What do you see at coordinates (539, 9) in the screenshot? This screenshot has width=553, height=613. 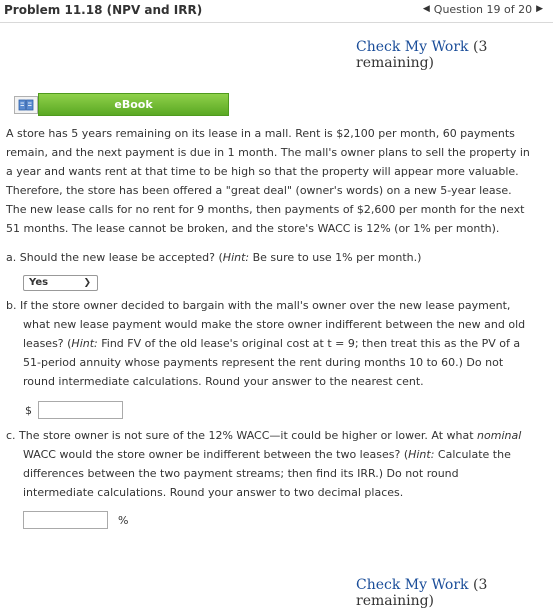 I see `next-question-icon: ▶` at bounding box center [539, 9].